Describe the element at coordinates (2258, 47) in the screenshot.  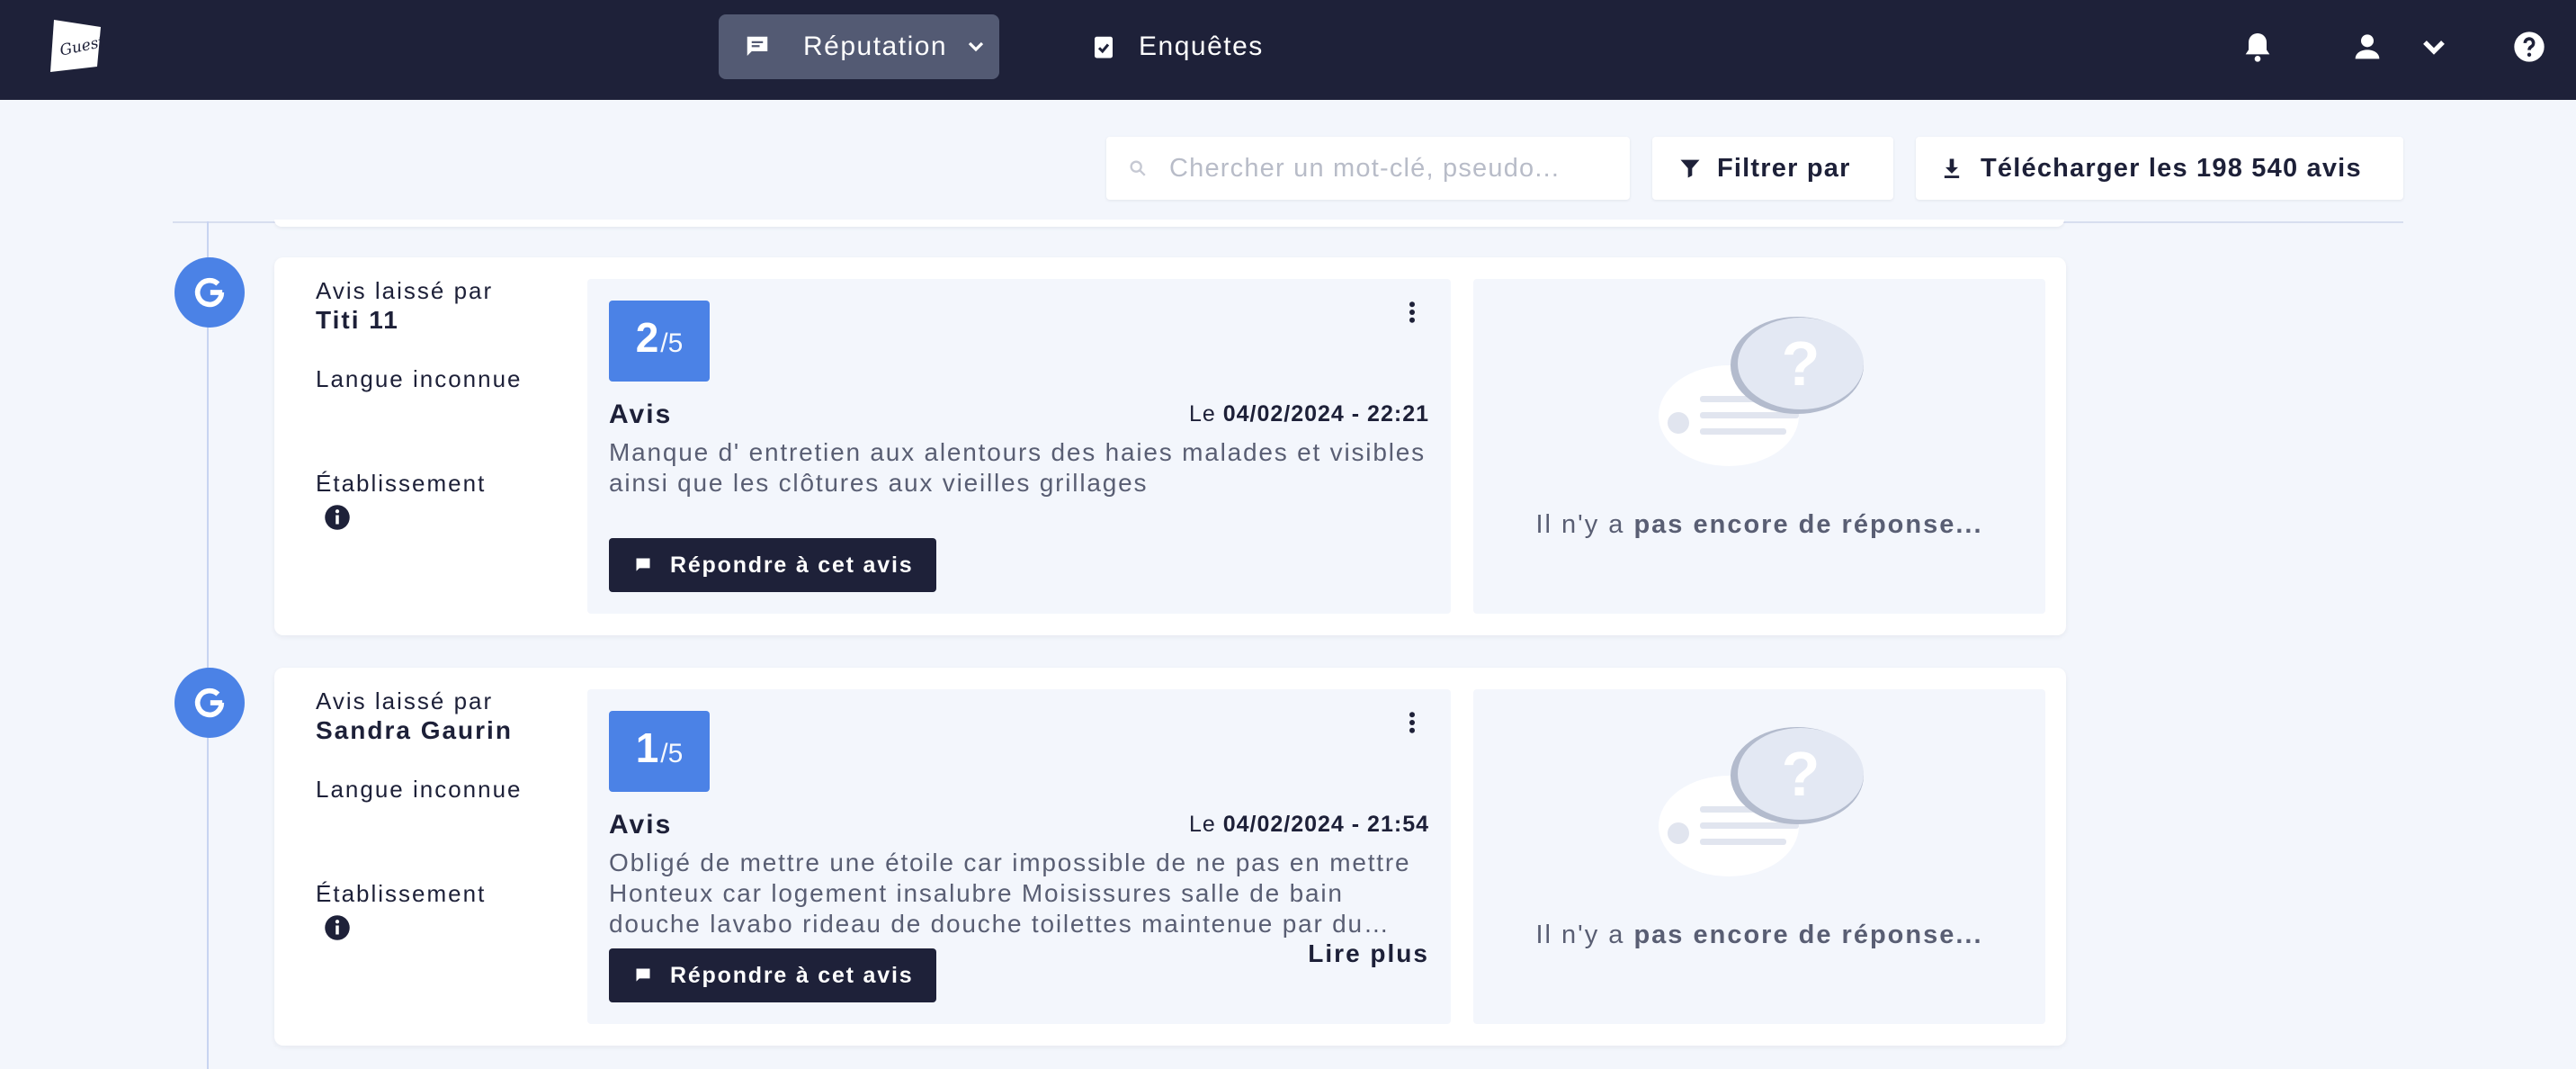
I see `bell-icon` at that location.